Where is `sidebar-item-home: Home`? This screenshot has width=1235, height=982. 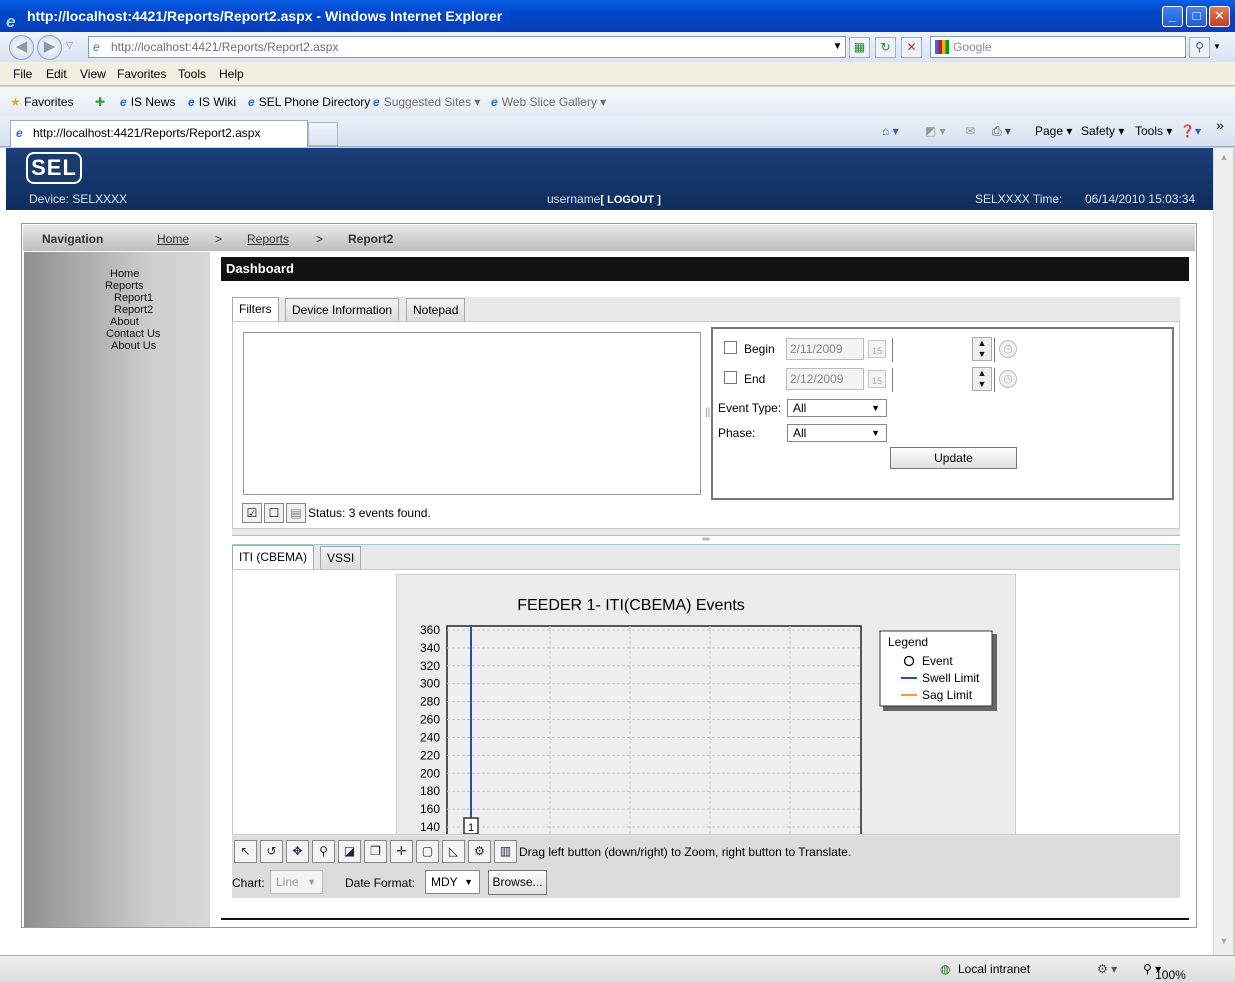
sidebar-item-home: Home is located at coordinates (124, 274).